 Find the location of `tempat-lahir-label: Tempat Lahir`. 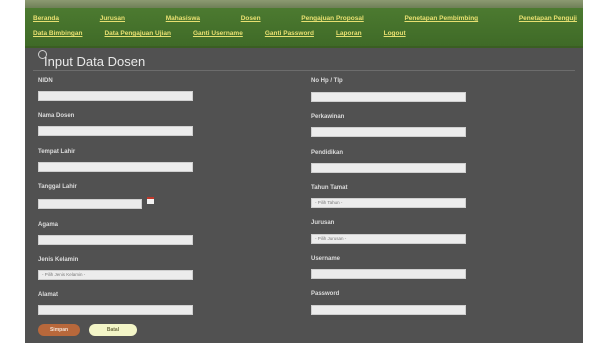

tempat-lahir-label: Tempat Lahir is located at coordinates (57, 152).